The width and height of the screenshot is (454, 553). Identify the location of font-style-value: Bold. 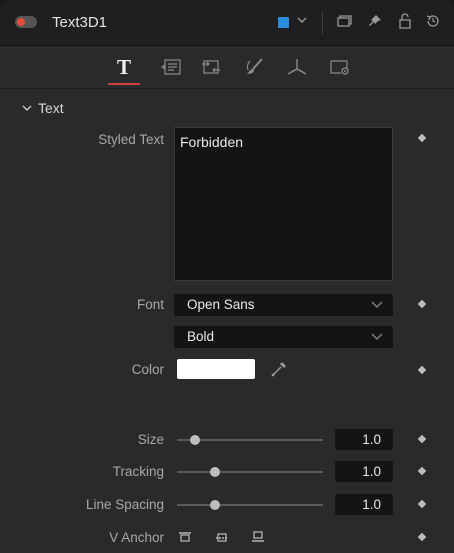
(201, 336).